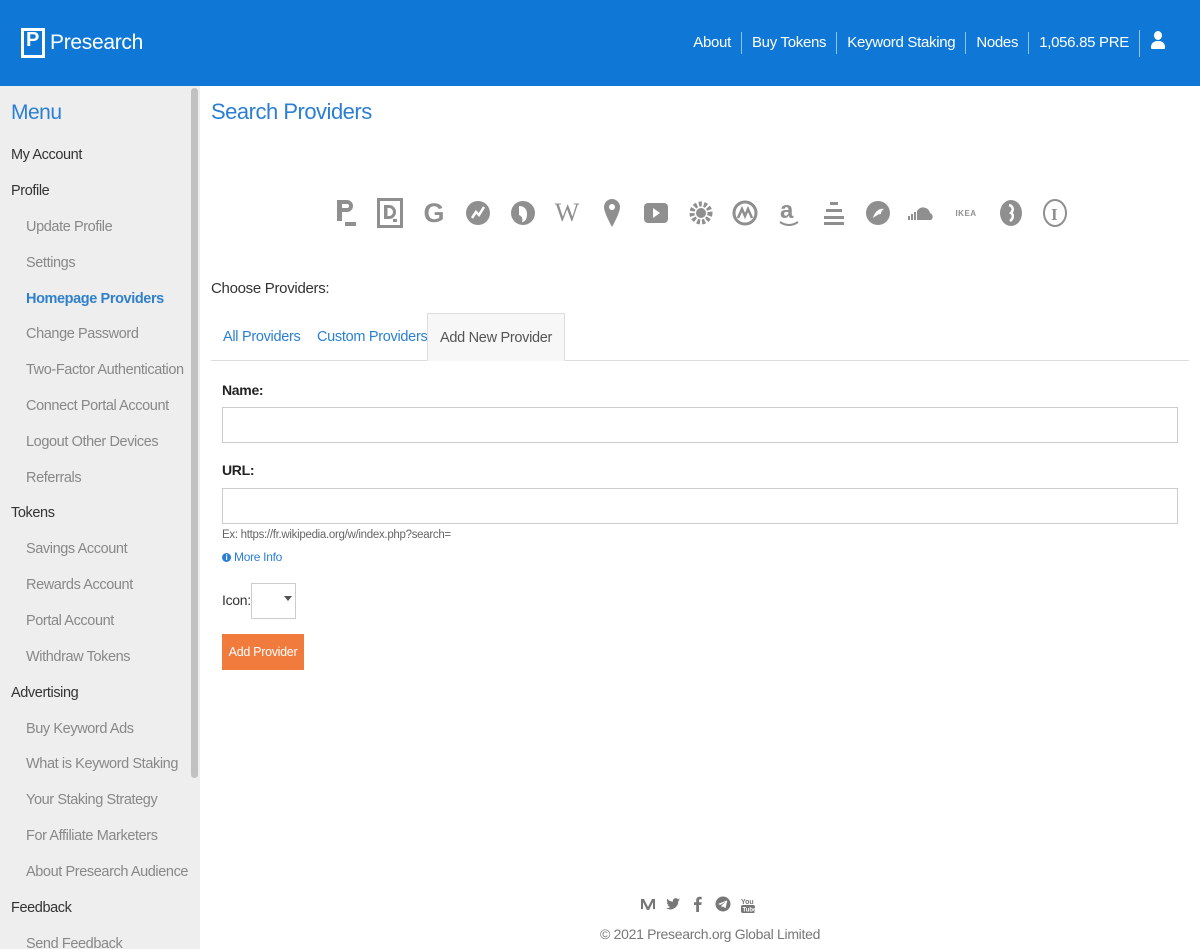 The image size is (1200, 949). I want to click on stack-provider-icon, so click(834, 213).